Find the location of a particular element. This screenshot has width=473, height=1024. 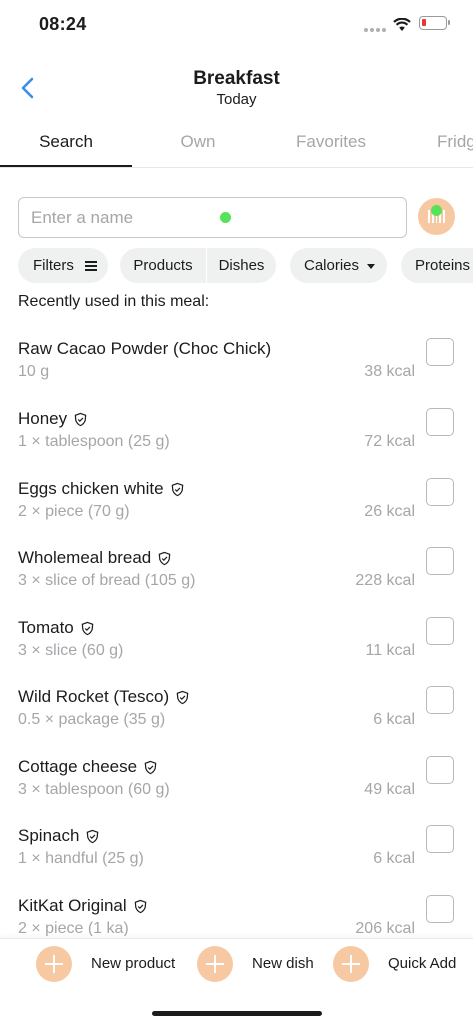

list-item: Spinach 1 × handful (25 g) 6 kcal is located at coordinates (236, 860).